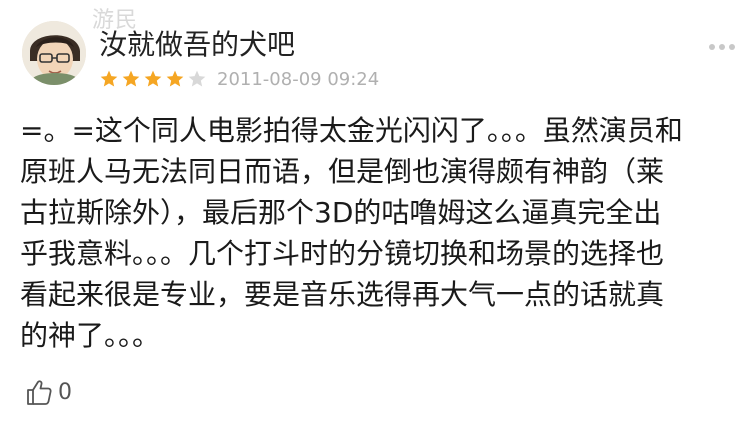  I want to click on timestamp: 2011-08-09 09:24, so click(298, 79).